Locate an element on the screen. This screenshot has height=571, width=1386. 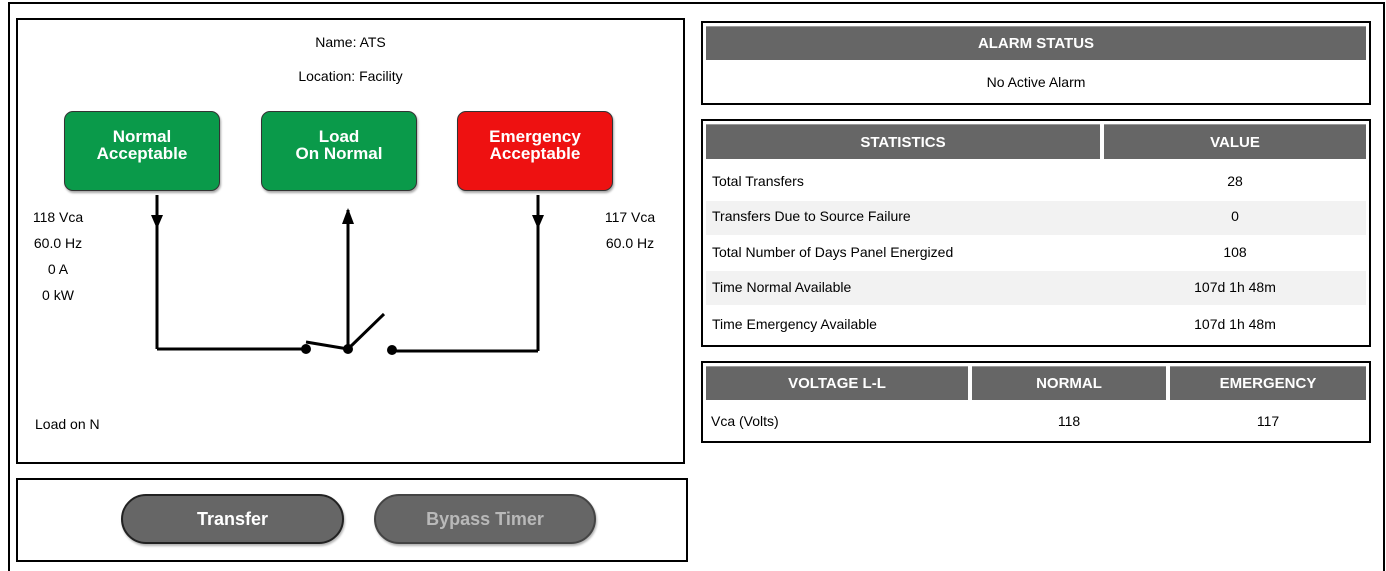
normal-down-arrow is located at coordinates (157, 222).